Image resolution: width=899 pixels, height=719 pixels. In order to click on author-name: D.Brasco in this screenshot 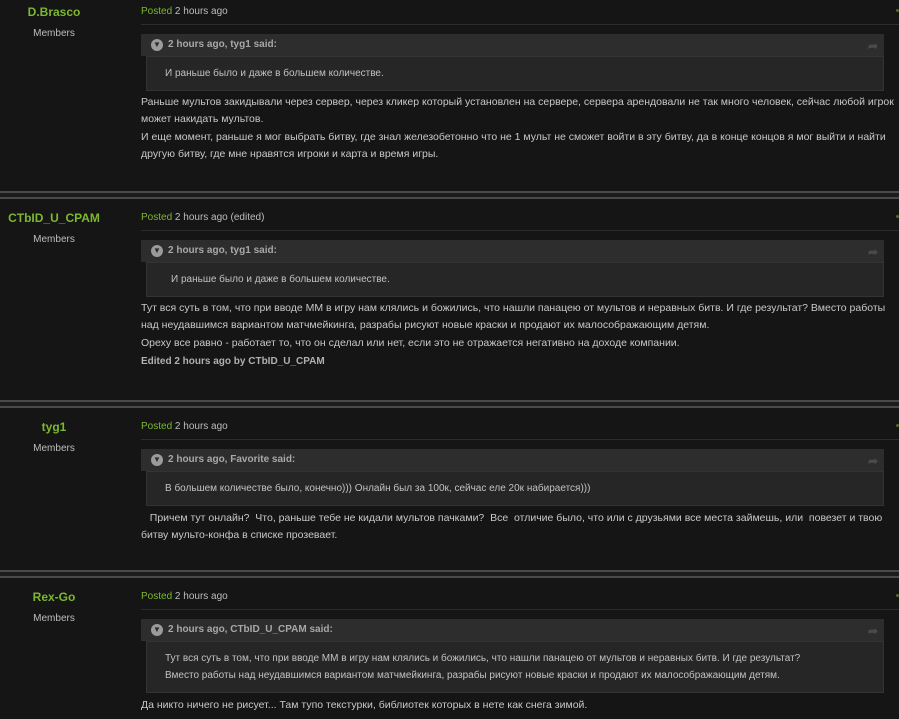, I will do `click(54, 12)`.